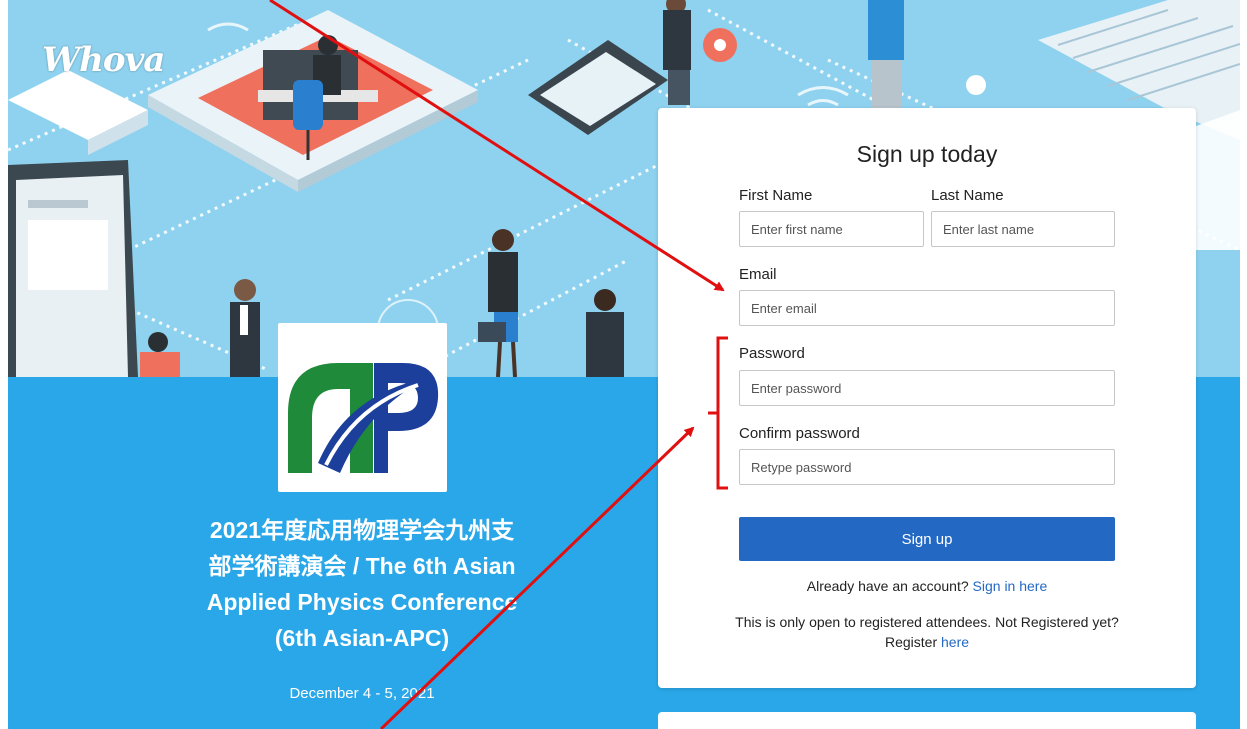  What do you see at coordinates (927, 539) in the screenshot?
I see `signup-button: Sign up` at bounding box center [927, 539].